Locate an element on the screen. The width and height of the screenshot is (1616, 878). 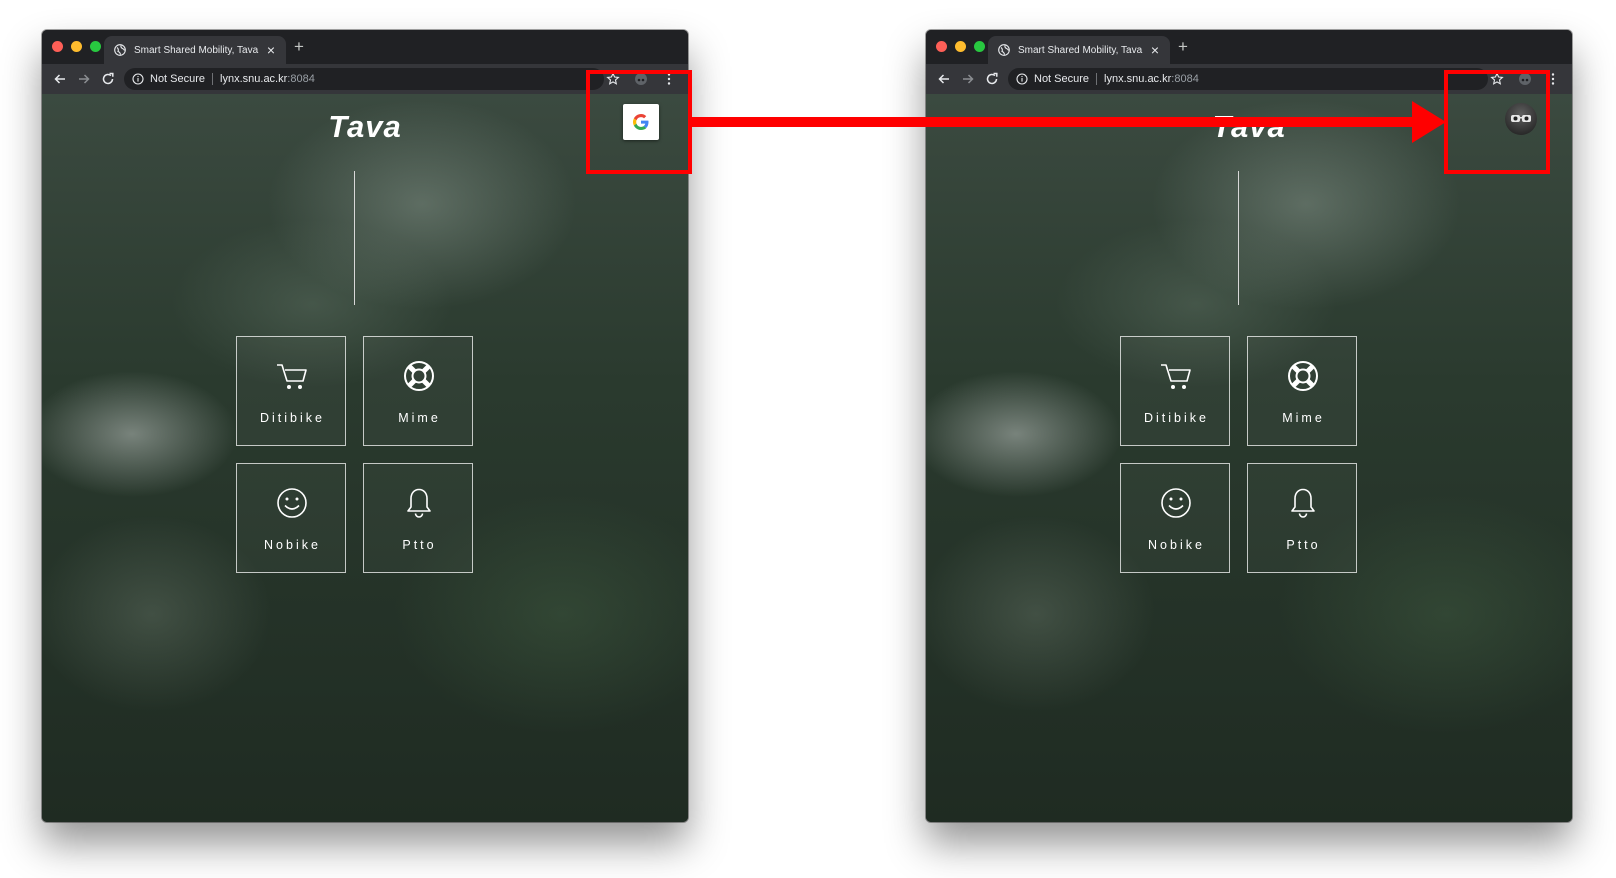
transition-arrow-shaft is located at coordinates (1053, 122).